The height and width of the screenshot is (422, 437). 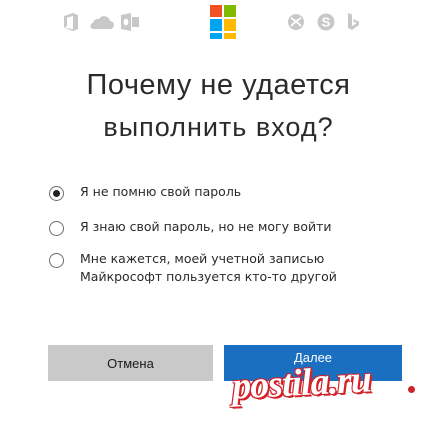 I want to click on option-label: Я знаю свой пароль, но не могу войти, so click(x=206, y=226).